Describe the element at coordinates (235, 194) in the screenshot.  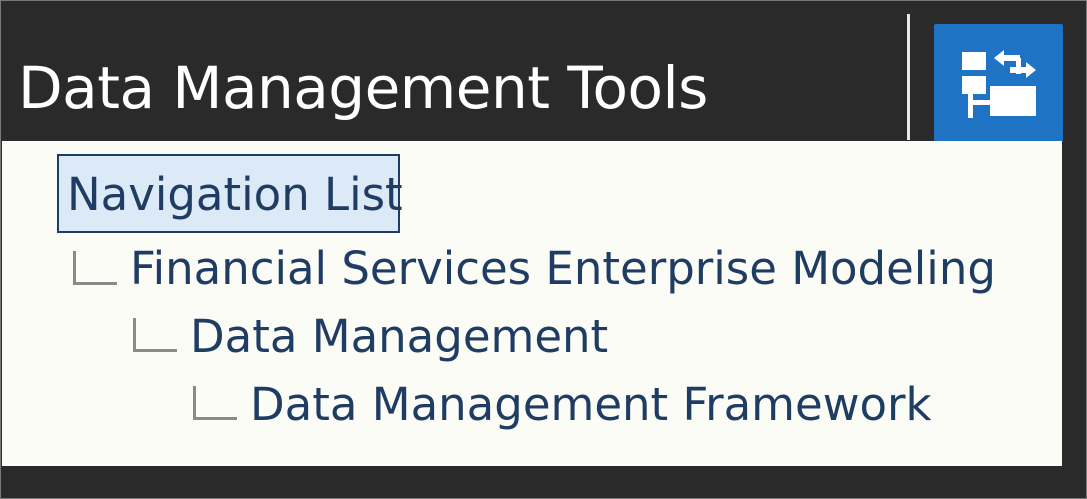
I see `navigation-list-label: Navigation List` at that location.